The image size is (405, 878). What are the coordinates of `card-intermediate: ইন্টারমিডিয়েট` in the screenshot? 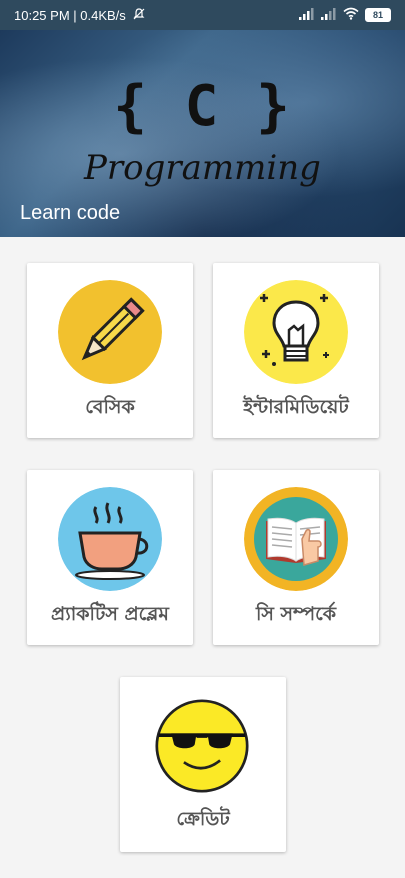 It's located at (296, 350).